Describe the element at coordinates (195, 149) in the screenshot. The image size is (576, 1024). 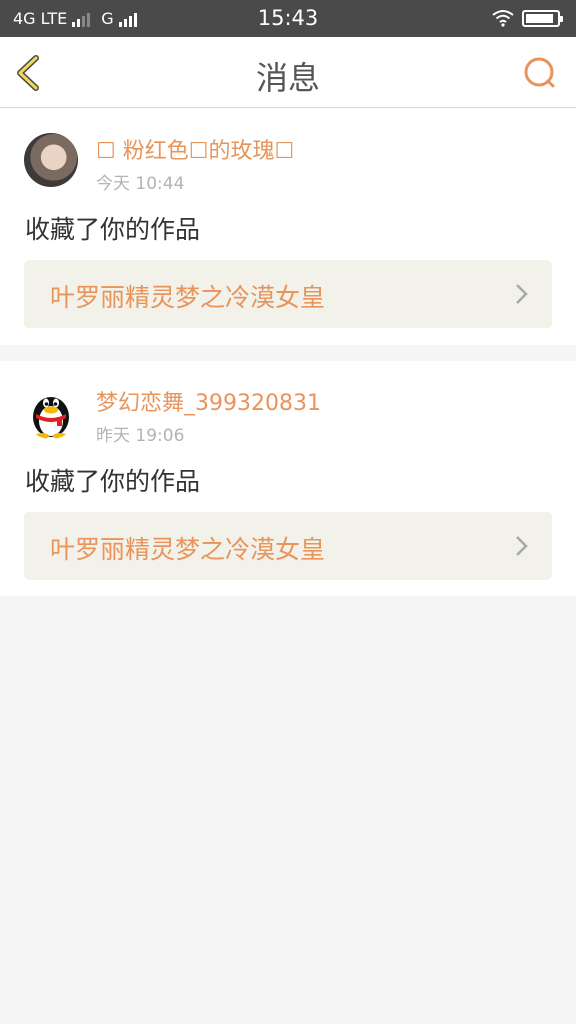
I see `username: ☐ 粉红色☐的玫瑰☐` at that location.